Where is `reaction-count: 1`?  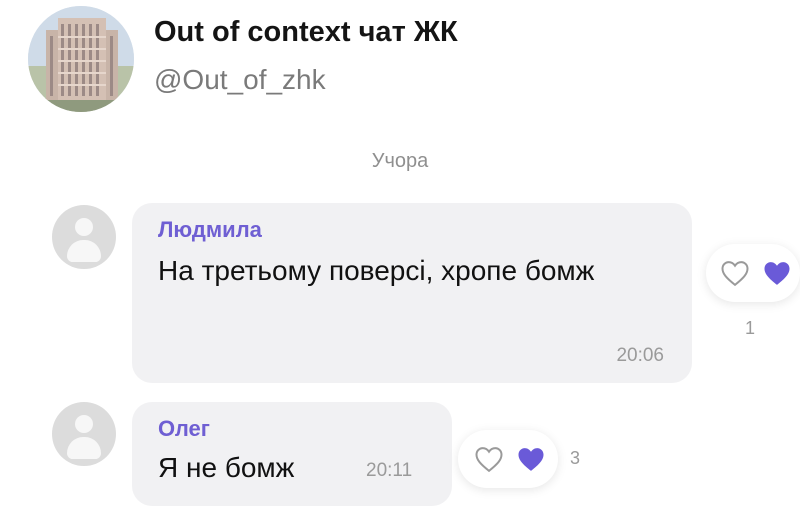 reaction-count: 1 is located at coordinates (750, 328).